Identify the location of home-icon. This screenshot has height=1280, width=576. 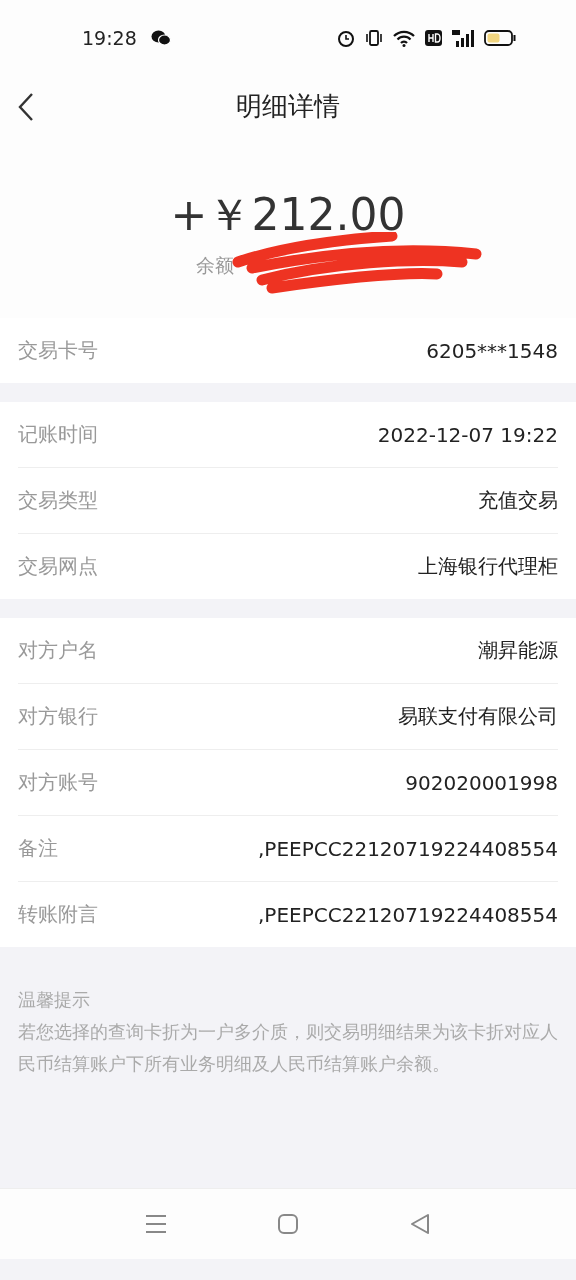
(288, 1224).